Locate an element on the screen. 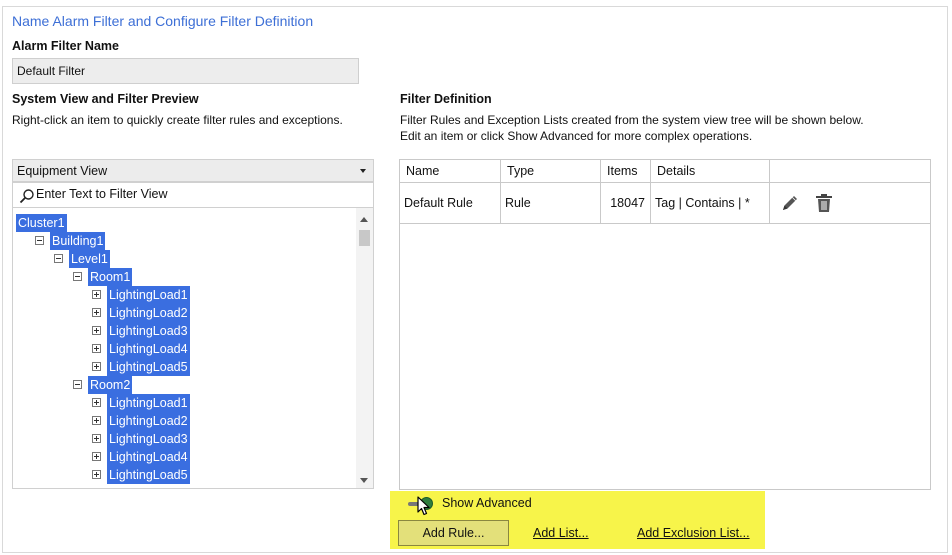  rule-type-cell: Rule is located at coordinates (551, 203).